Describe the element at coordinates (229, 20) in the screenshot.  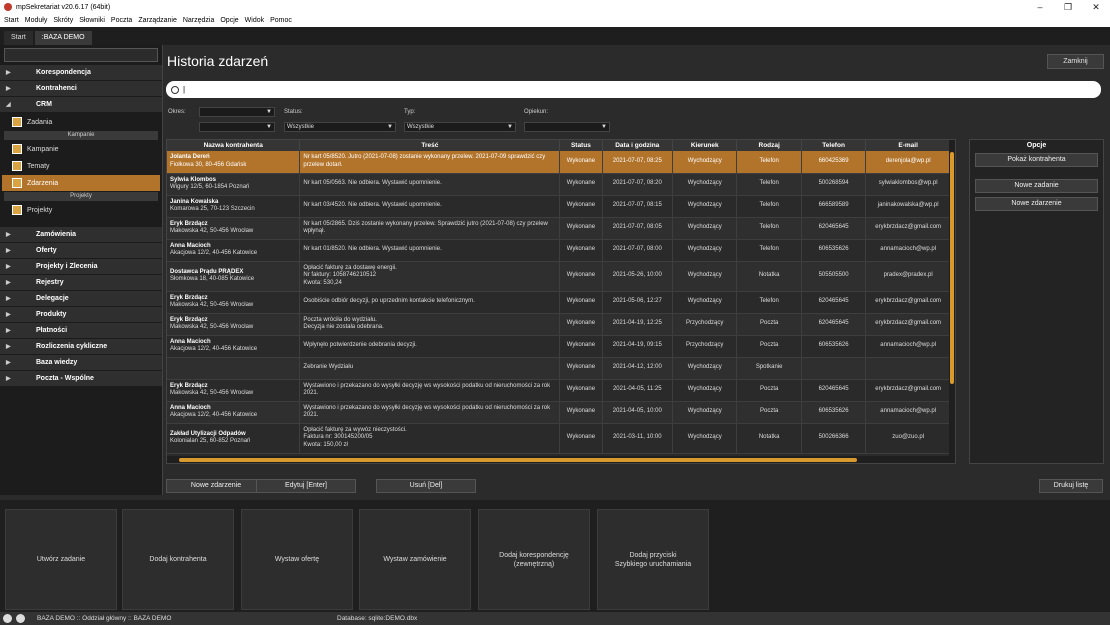
I see `menu-opcje: Opcje` at that location.